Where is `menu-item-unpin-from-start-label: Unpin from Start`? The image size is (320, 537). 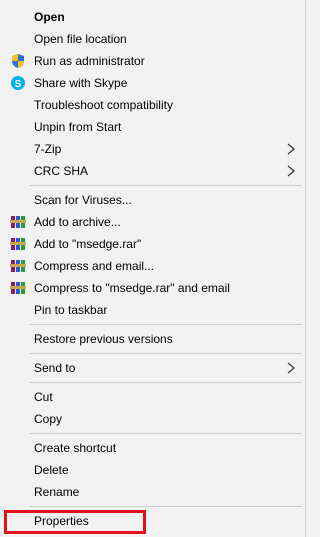
menu-item-unpin-from-start-label: Unpin from Start is located at coordinates (78, 127).